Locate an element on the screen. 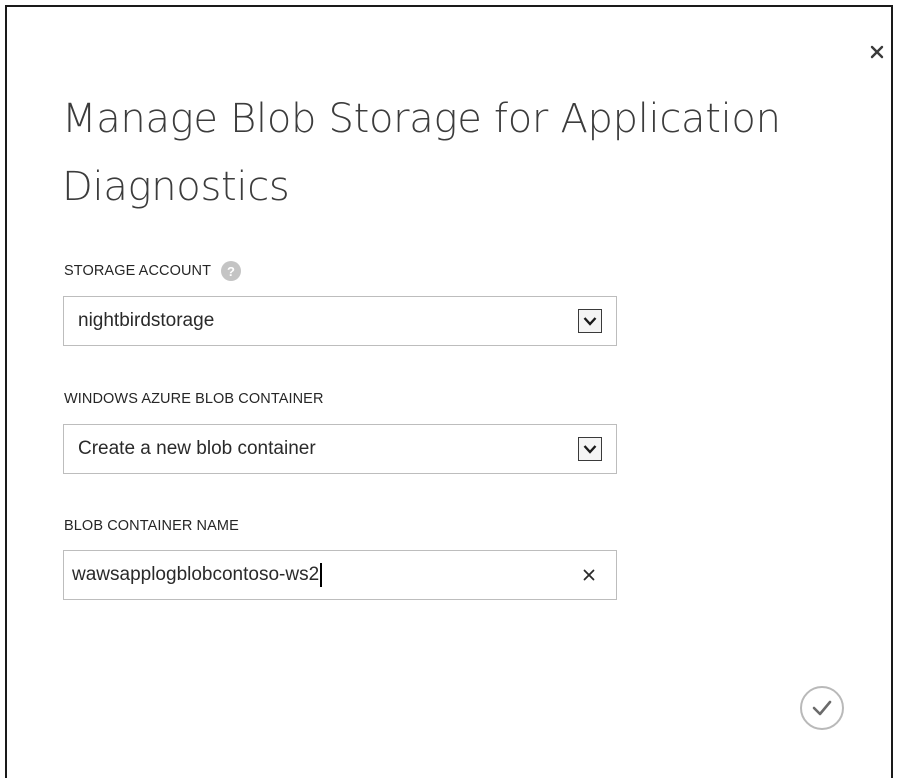  container-name-input: wawsapplogblobcontoso-ws2 is located at coordinates (340, 575).